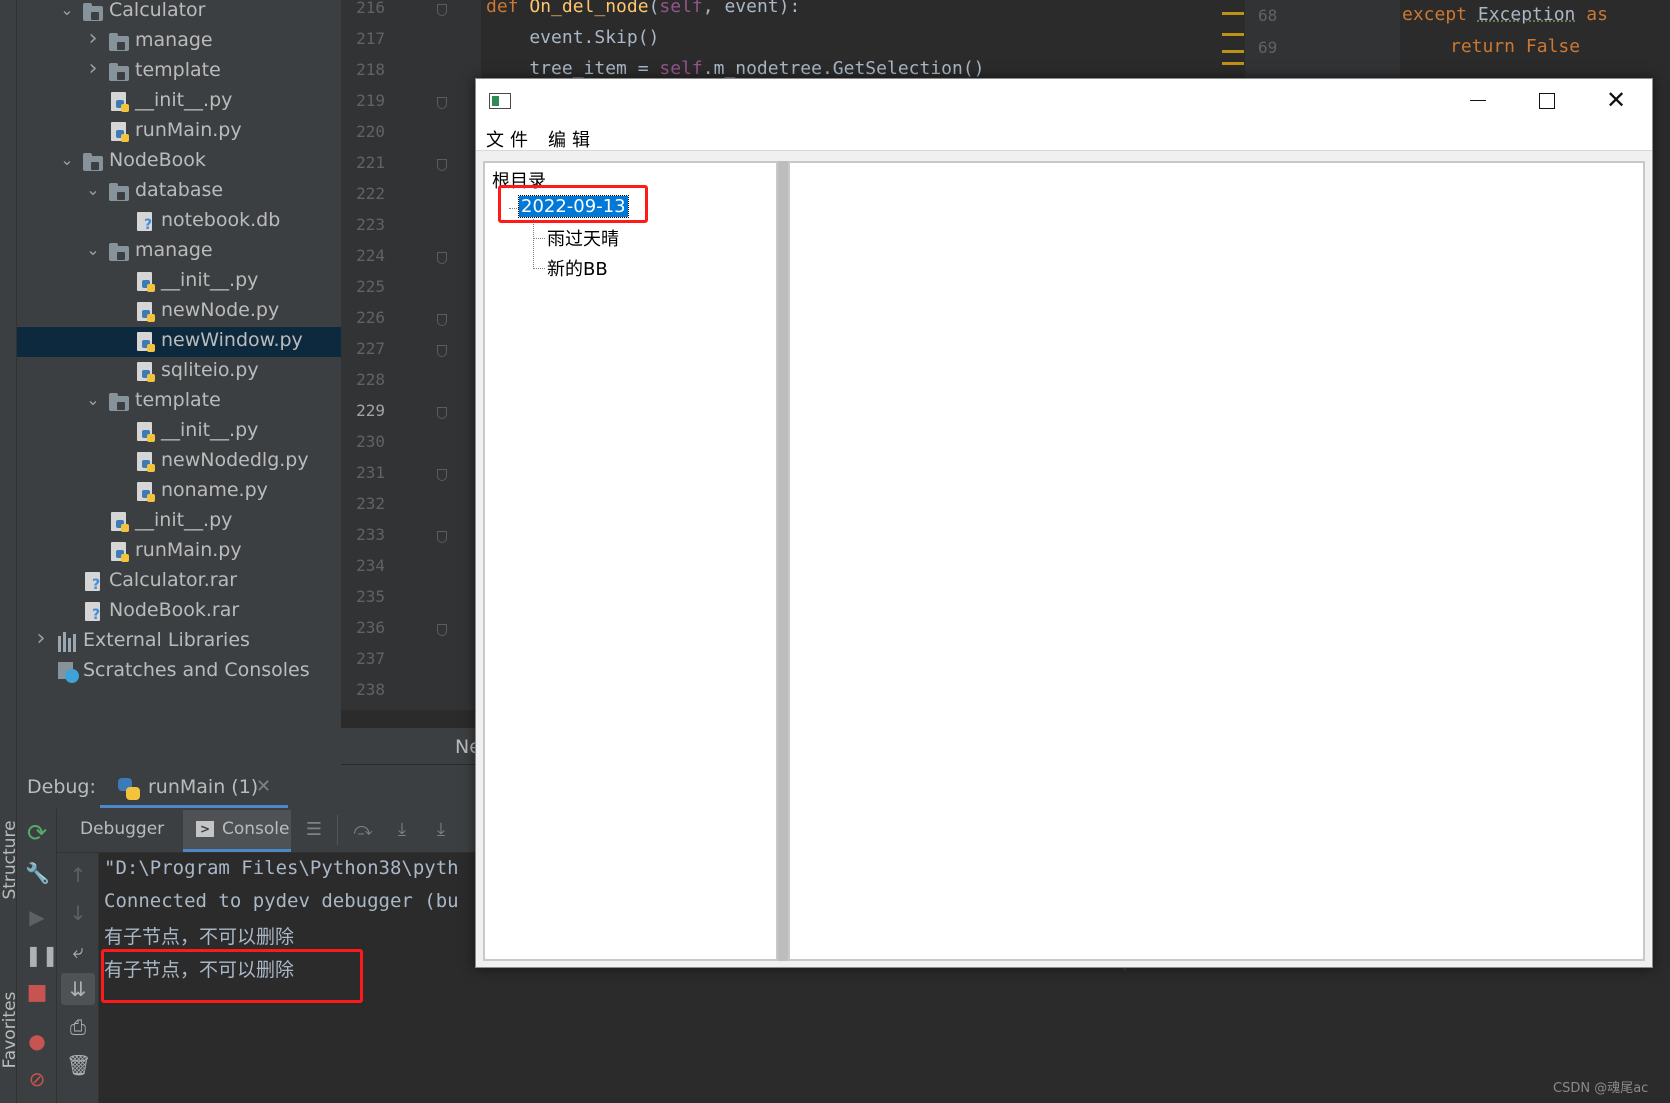  Describe the element at coordinates (263, 786) in the screenshot. I see `close-icon: ✕` at that location.